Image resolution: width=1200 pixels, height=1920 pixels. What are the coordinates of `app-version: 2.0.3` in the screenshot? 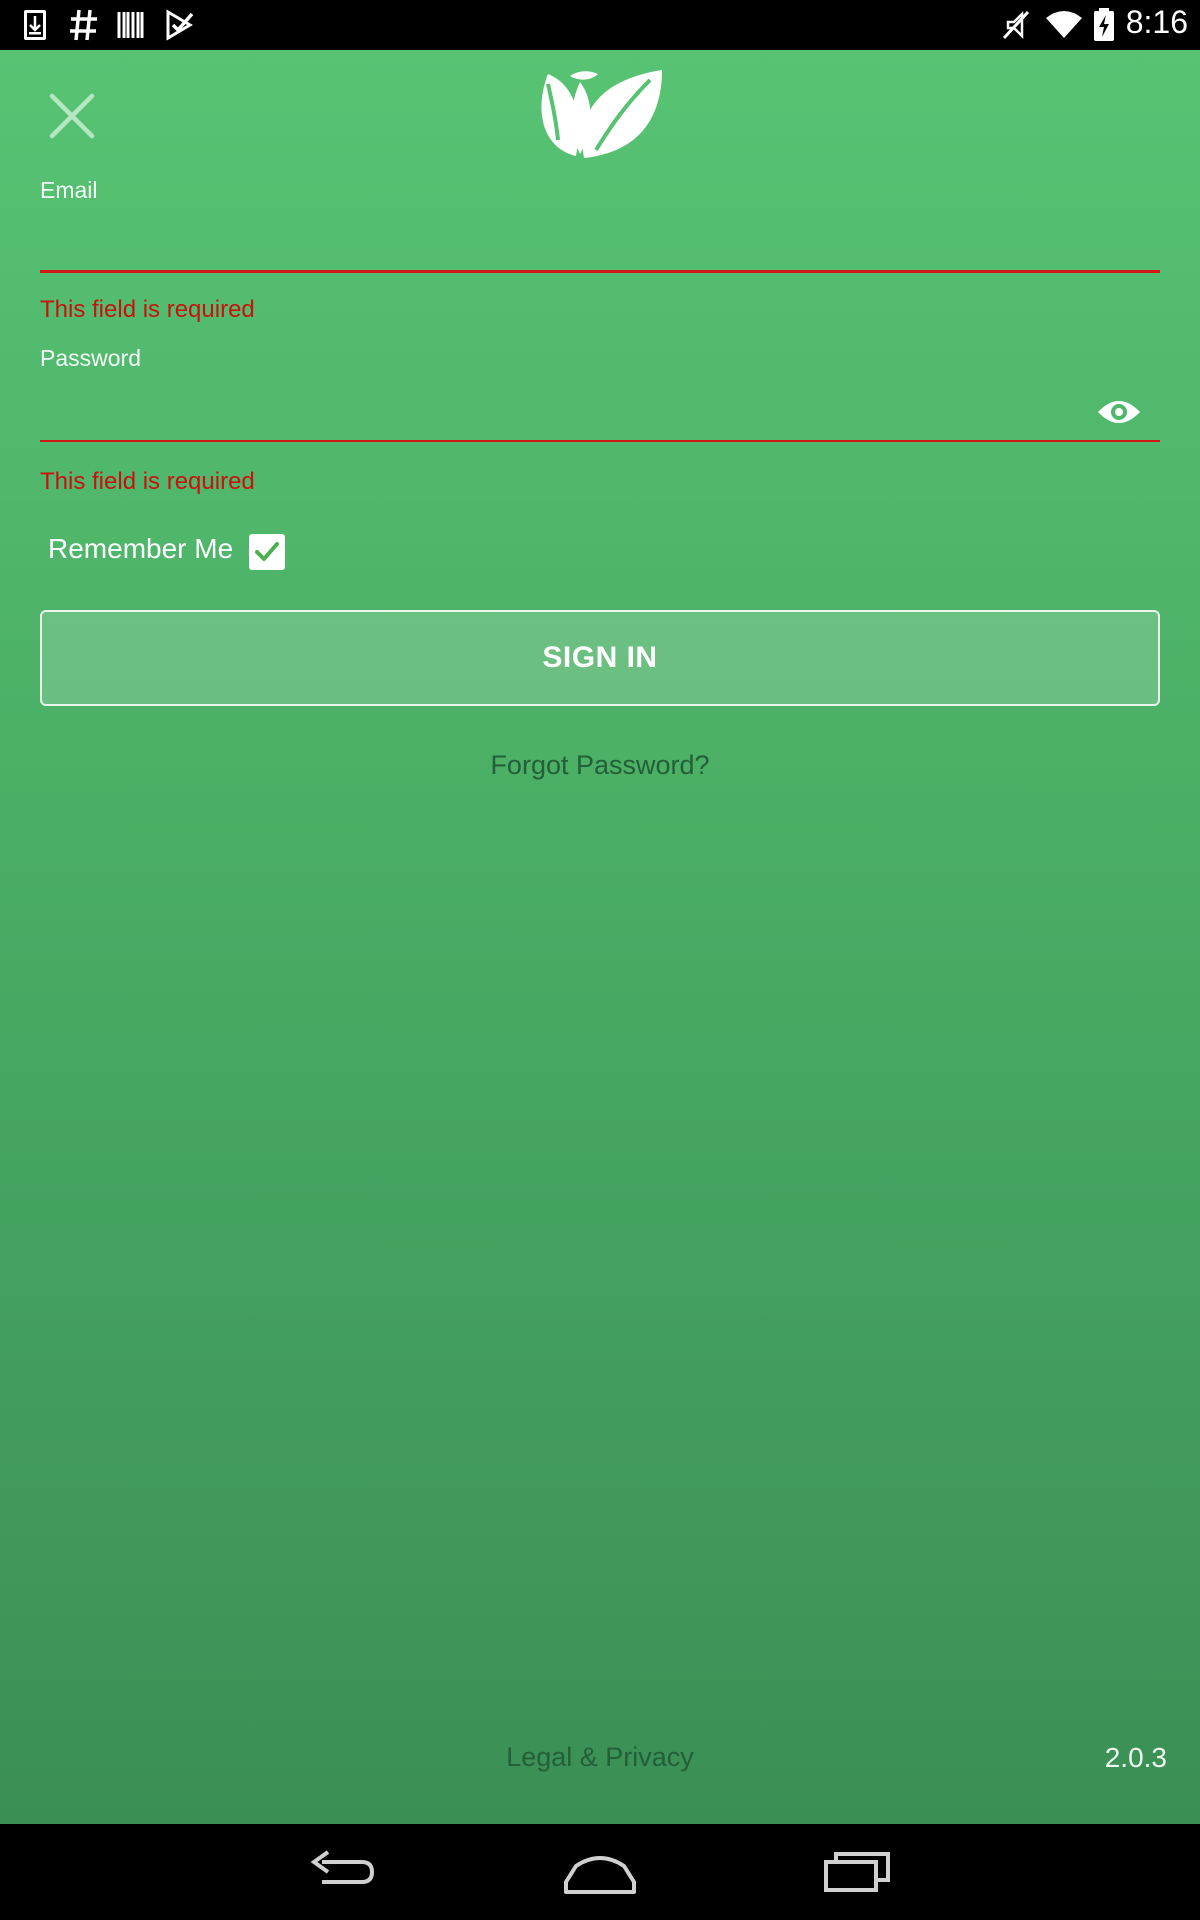 It's located at (1135, 1757).